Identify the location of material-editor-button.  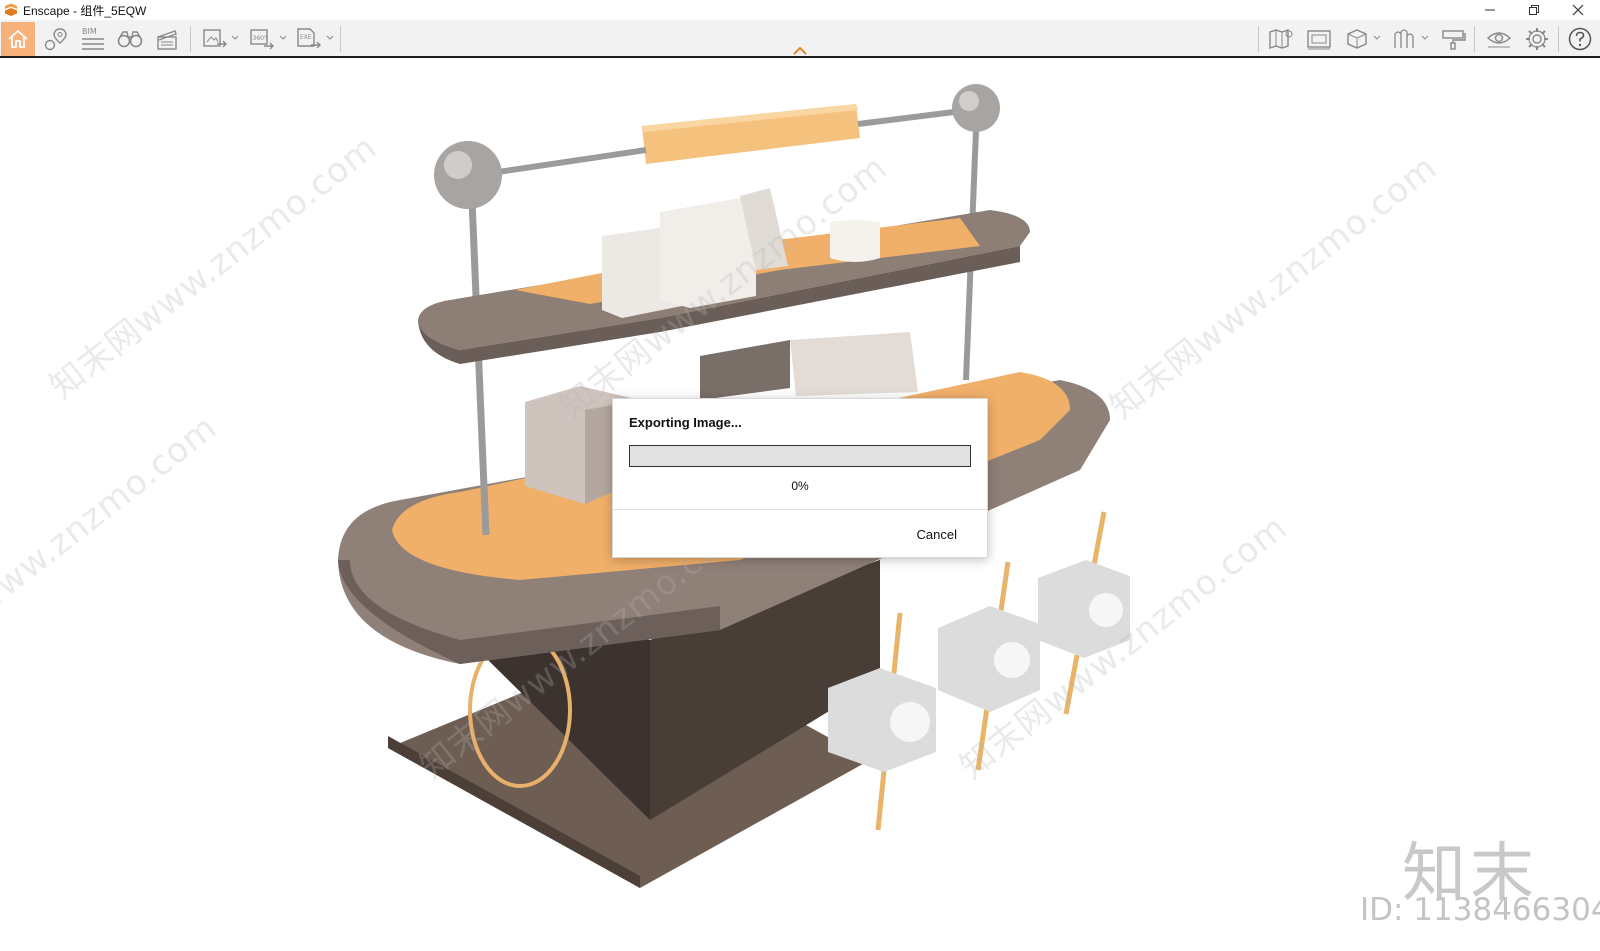
(1453, 39).